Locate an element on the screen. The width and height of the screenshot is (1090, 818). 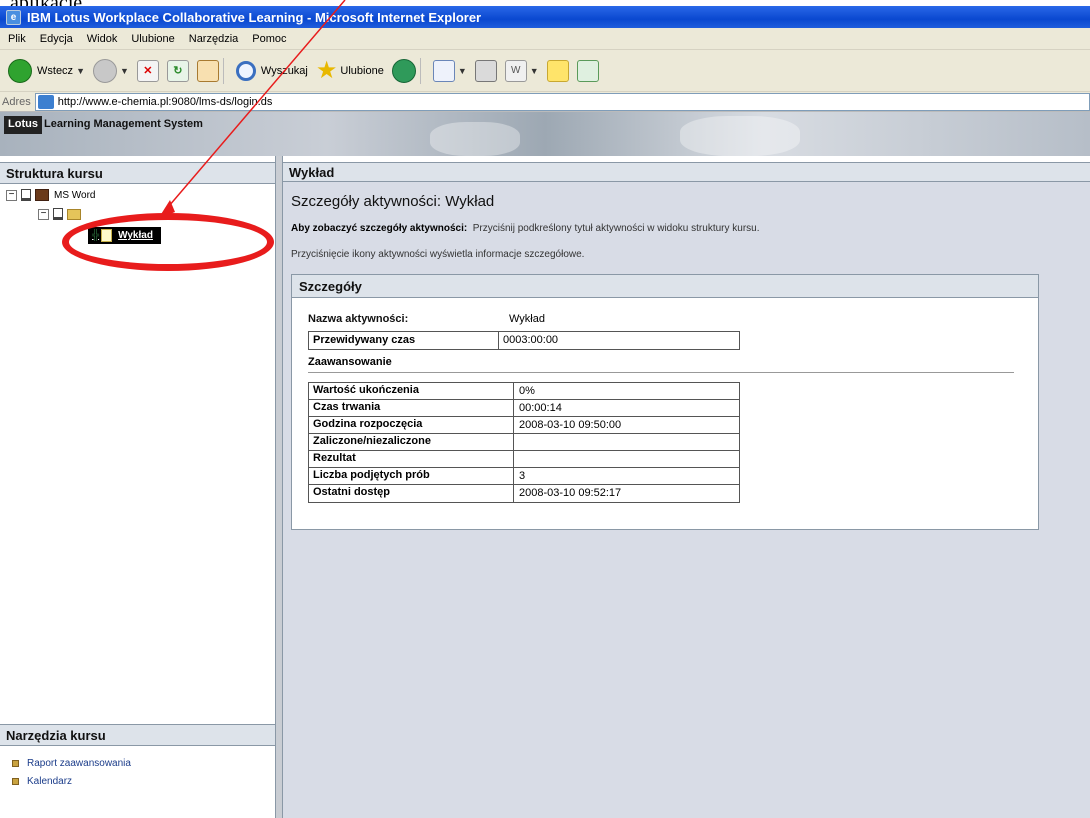
refresh-button: ↻ is located at coordinates (177, 70).